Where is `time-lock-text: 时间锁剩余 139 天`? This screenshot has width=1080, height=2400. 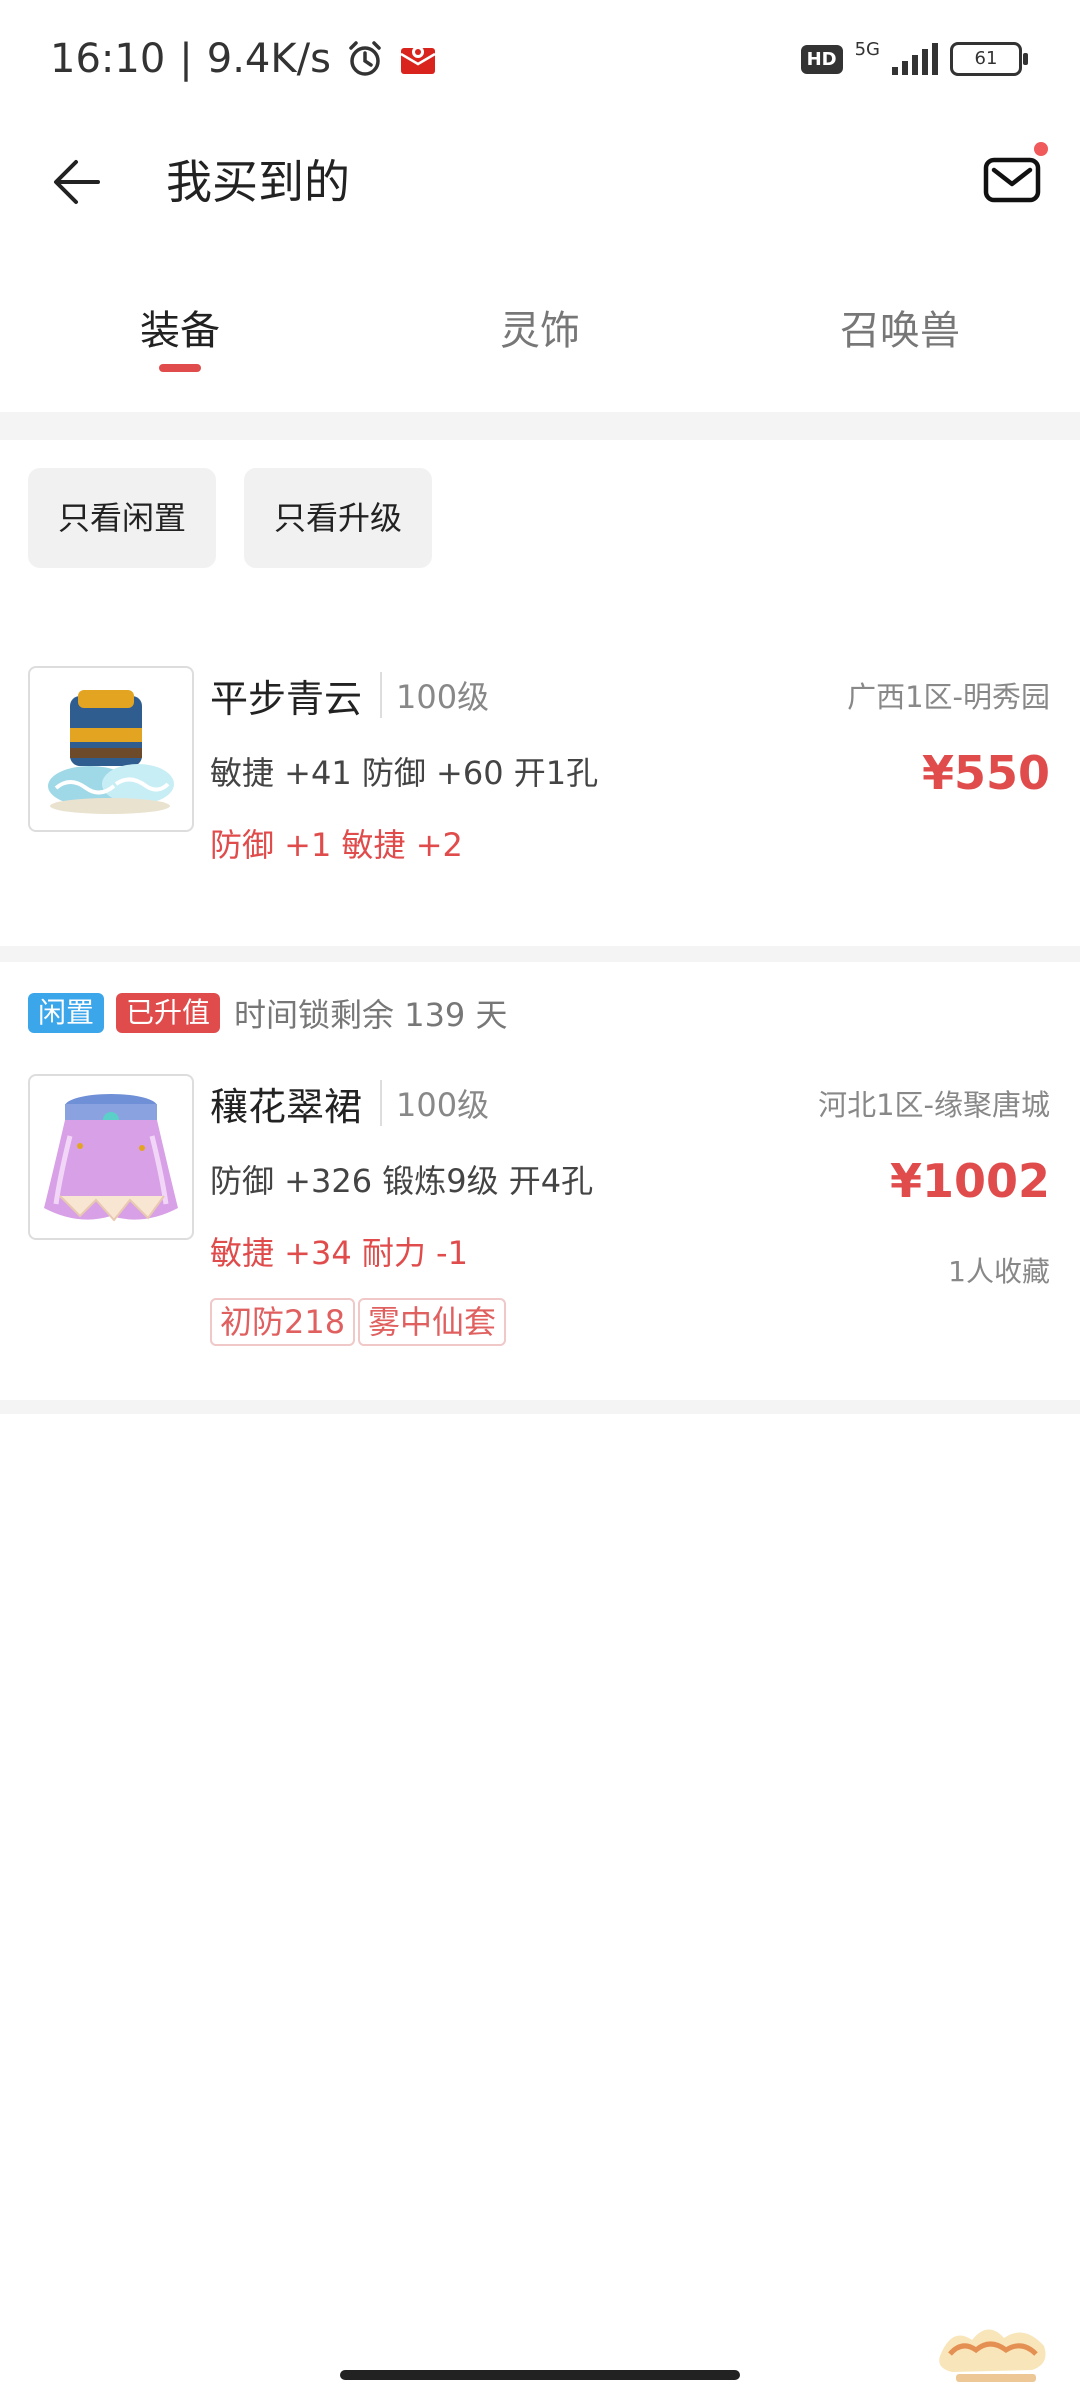 time-lock-text: 时间锁剩余 139 天 is located at coordinates (371, 1015).